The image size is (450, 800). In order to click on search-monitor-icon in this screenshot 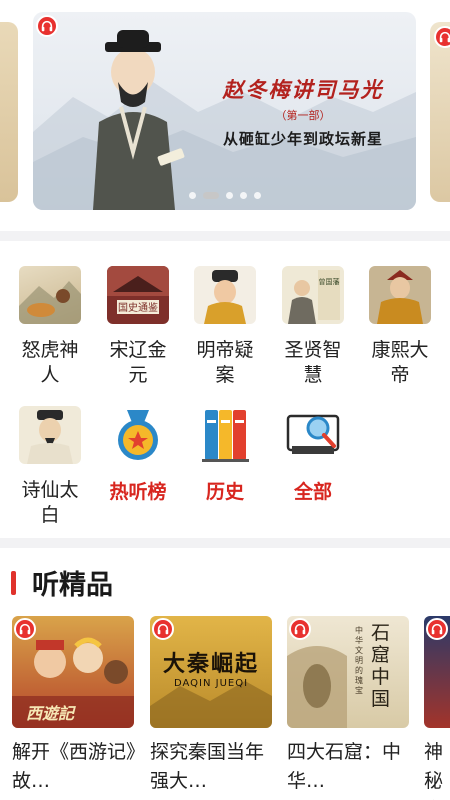, I will do `click(313, 435)`.